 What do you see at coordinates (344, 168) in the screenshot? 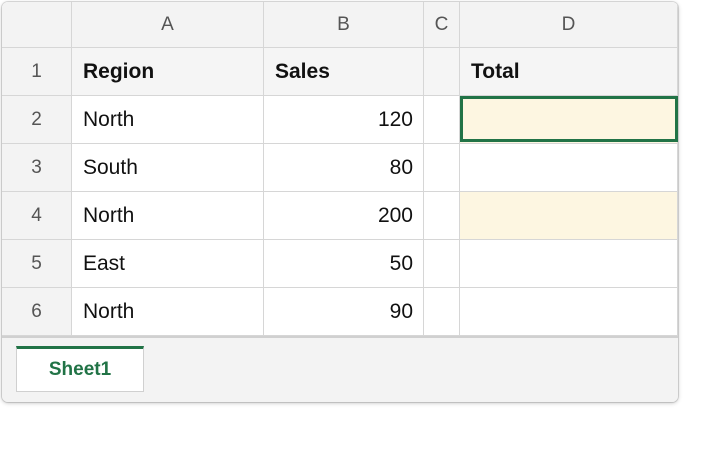
I see `cell-b3: 80` at bounding box center [344, 168].